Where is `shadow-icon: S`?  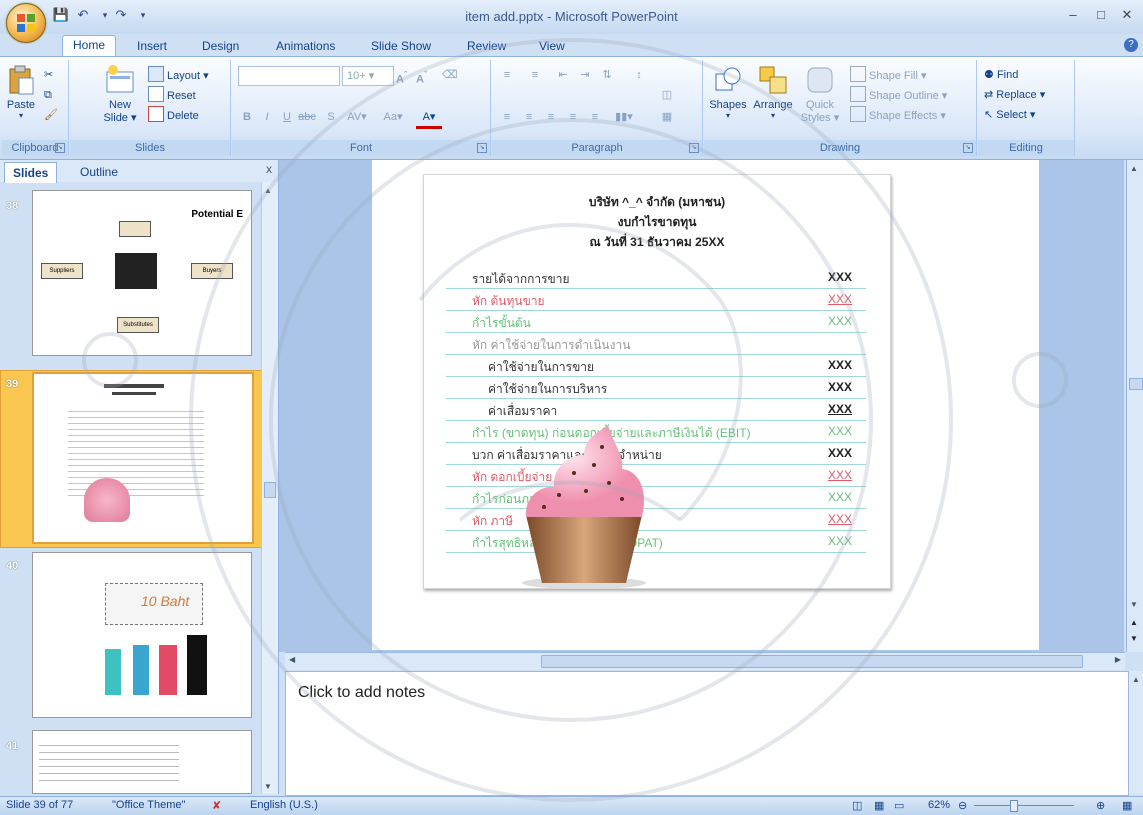 shadow-icon: S is located at coordinates (331, 117).